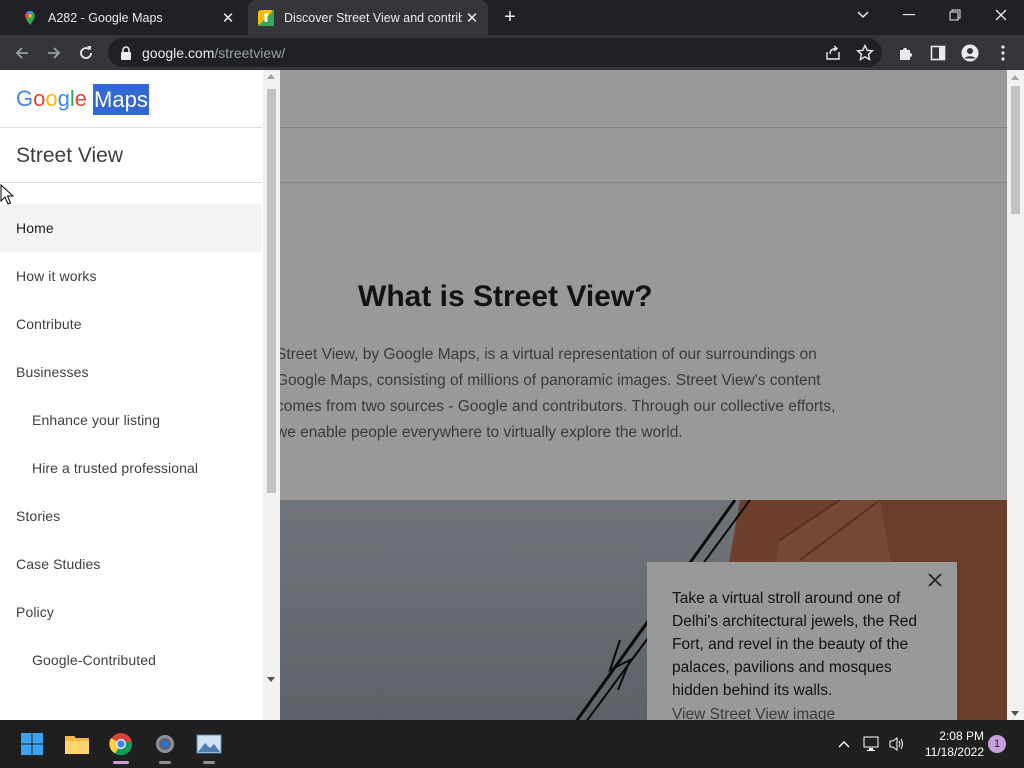 The width and height of the screenshot is (1024, 768). I want to click on sidebar-item-case-studies: Case Studies, so click(131, 564).